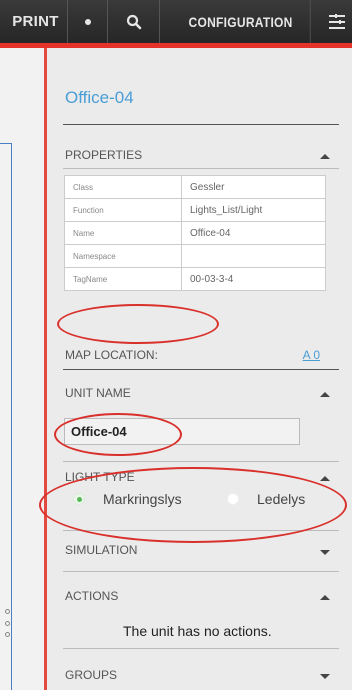  What do you see at coordinates (101, 550) in the screenshot?
I see `simulation-header: SIMULATION` at bounding box center [101, 550].